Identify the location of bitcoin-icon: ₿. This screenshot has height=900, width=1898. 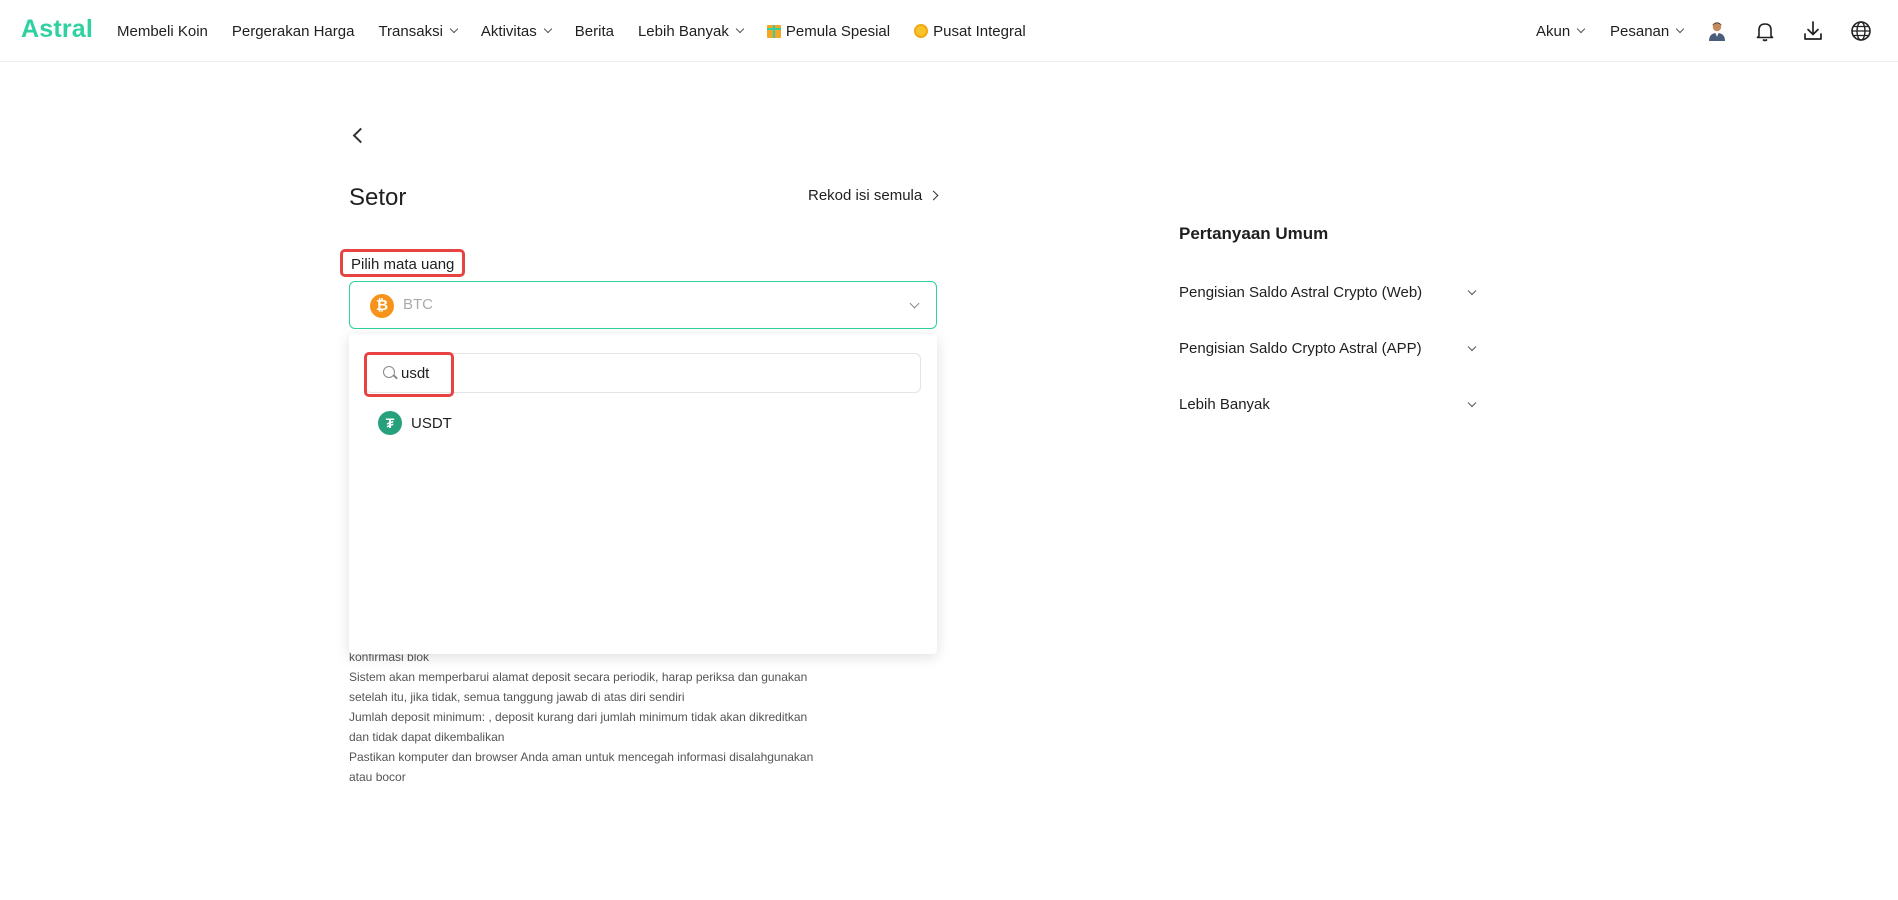
(382, 306).